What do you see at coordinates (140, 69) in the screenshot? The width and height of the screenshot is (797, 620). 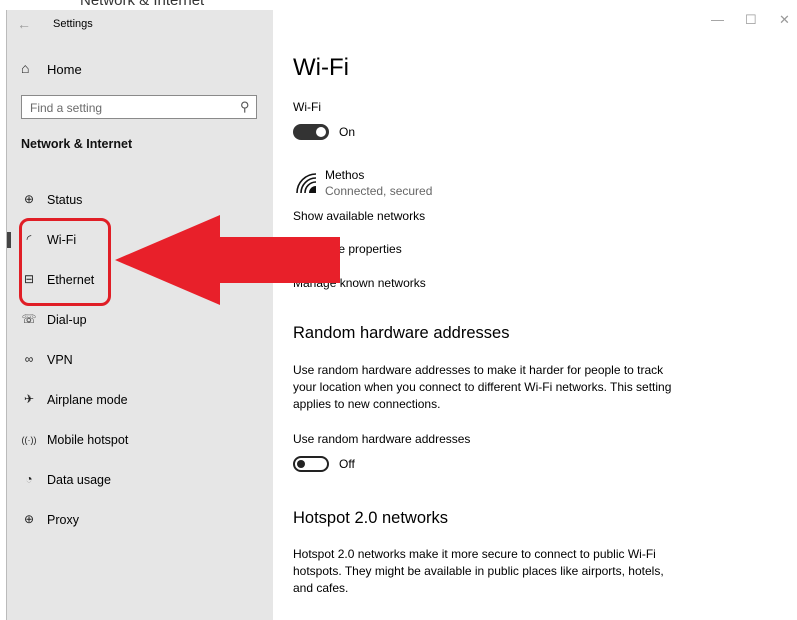 I see `sidebar-item-home: ⌂ Home` at bounding box center [140, 69].